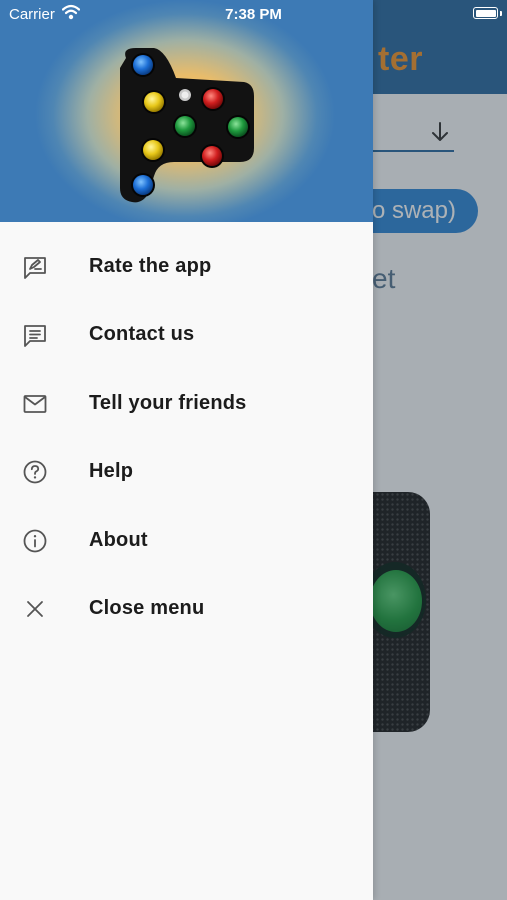 Image resolution: width=507 pixels, height=900 pixels. Describe the element at coordinates (118, 539) in the screenshot. I see `menu-item-label: About` at that location.